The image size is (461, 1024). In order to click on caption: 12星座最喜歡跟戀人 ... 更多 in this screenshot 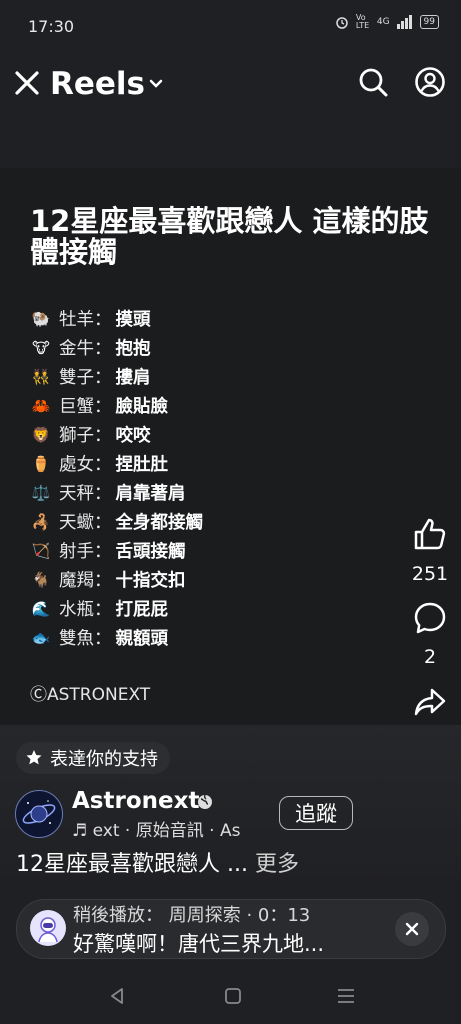, I will do `click(157, 862)`.